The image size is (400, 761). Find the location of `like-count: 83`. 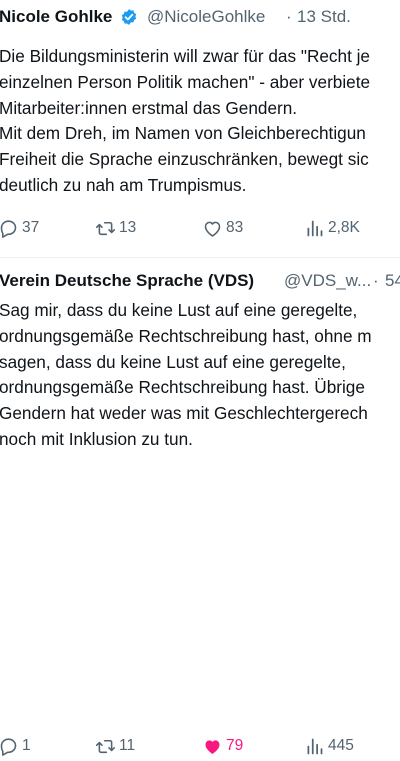

like-count: 83 is located at coordinates (235, 227).